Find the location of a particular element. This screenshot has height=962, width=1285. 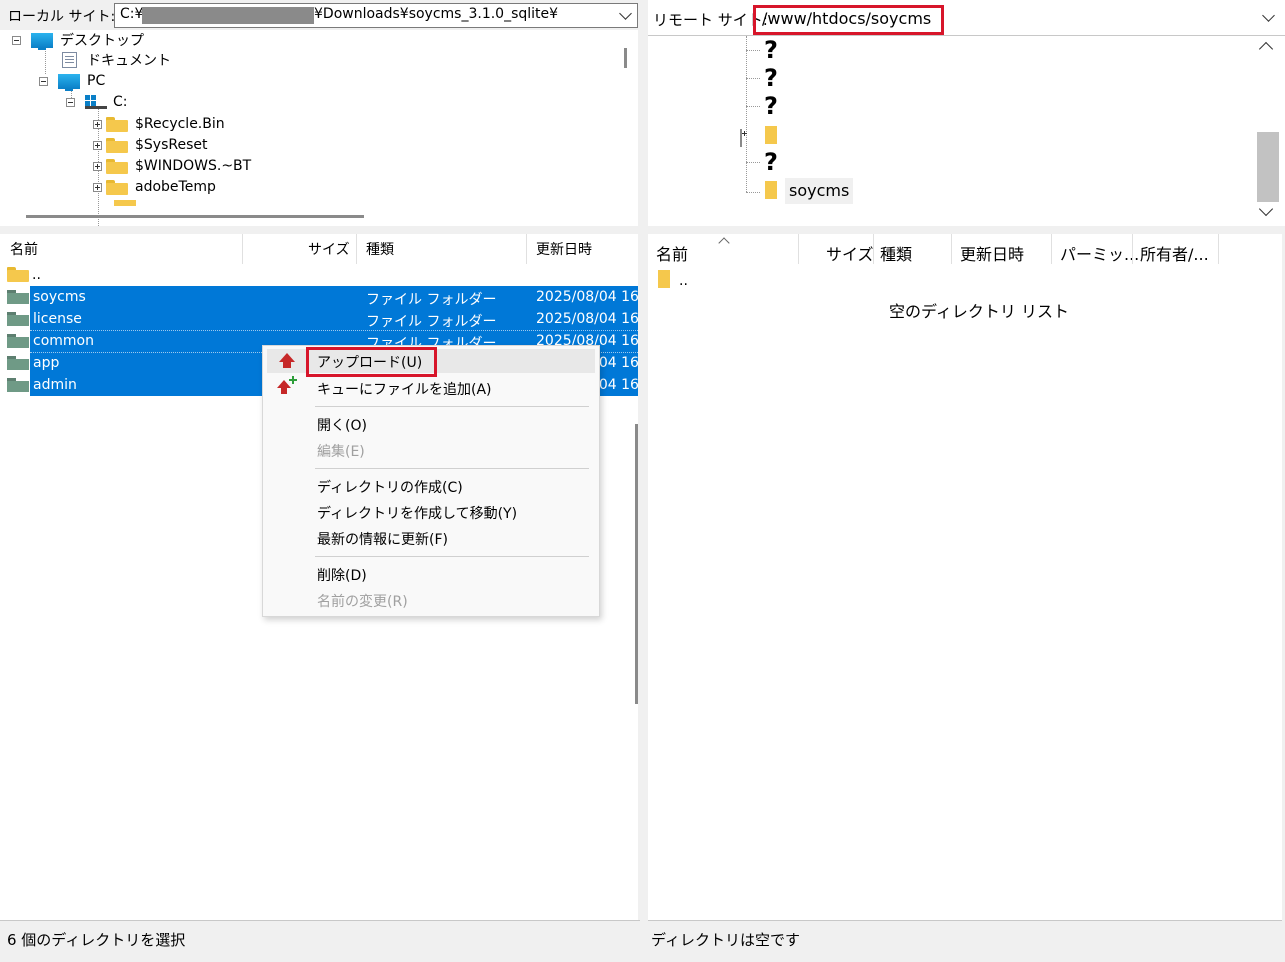

horizontal-scrollbar-thumb is located at coordinates (195, 216).